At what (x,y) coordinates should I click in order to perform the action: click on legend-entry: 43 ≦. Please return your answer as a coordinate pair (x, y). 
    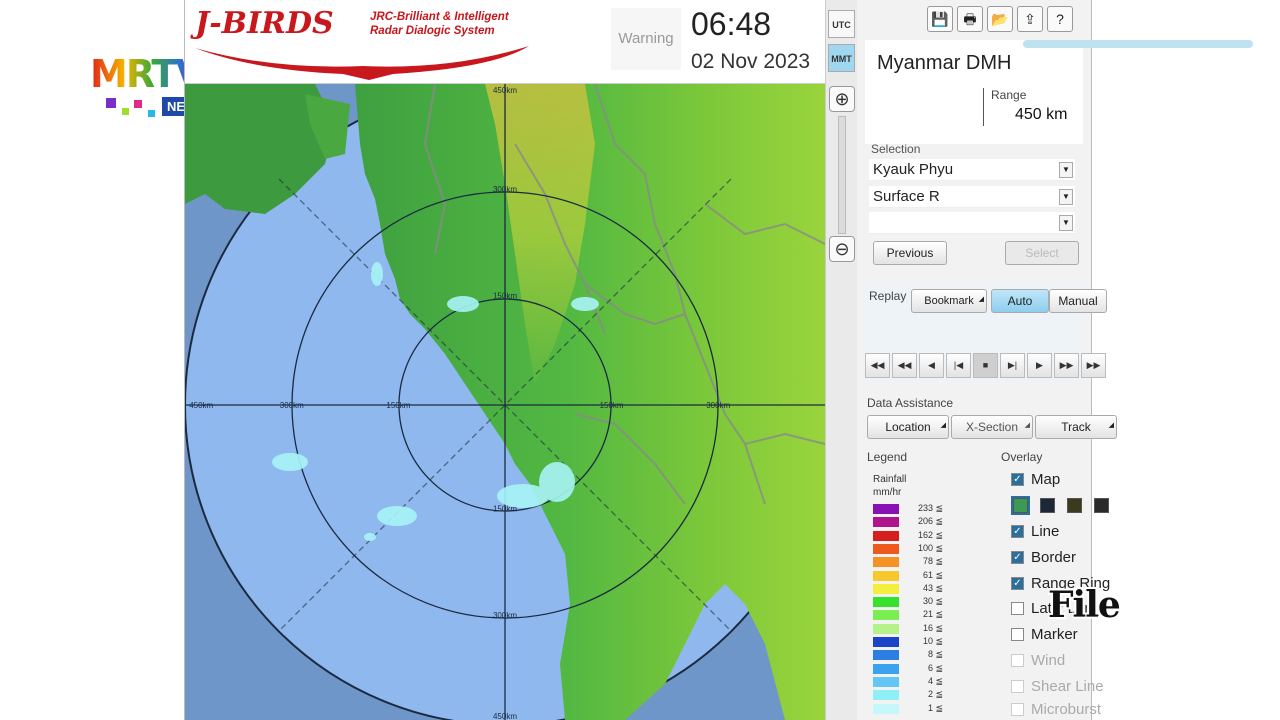
    Looking at the image, I should click on (933, 588).